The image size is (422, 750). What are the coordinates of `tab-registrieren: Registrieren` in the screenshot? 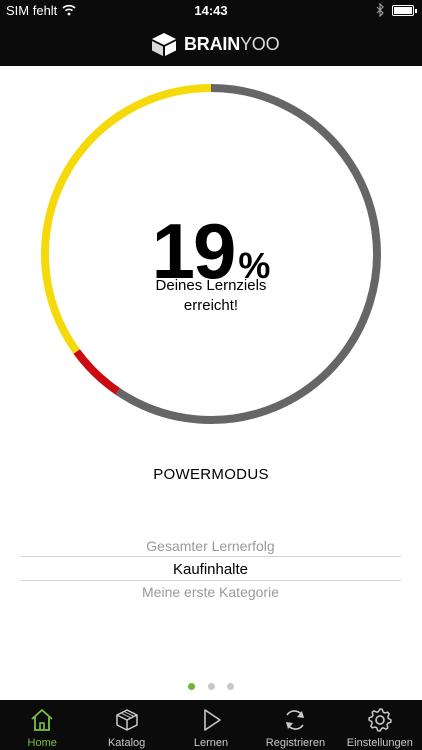 It's located at (295, 725).